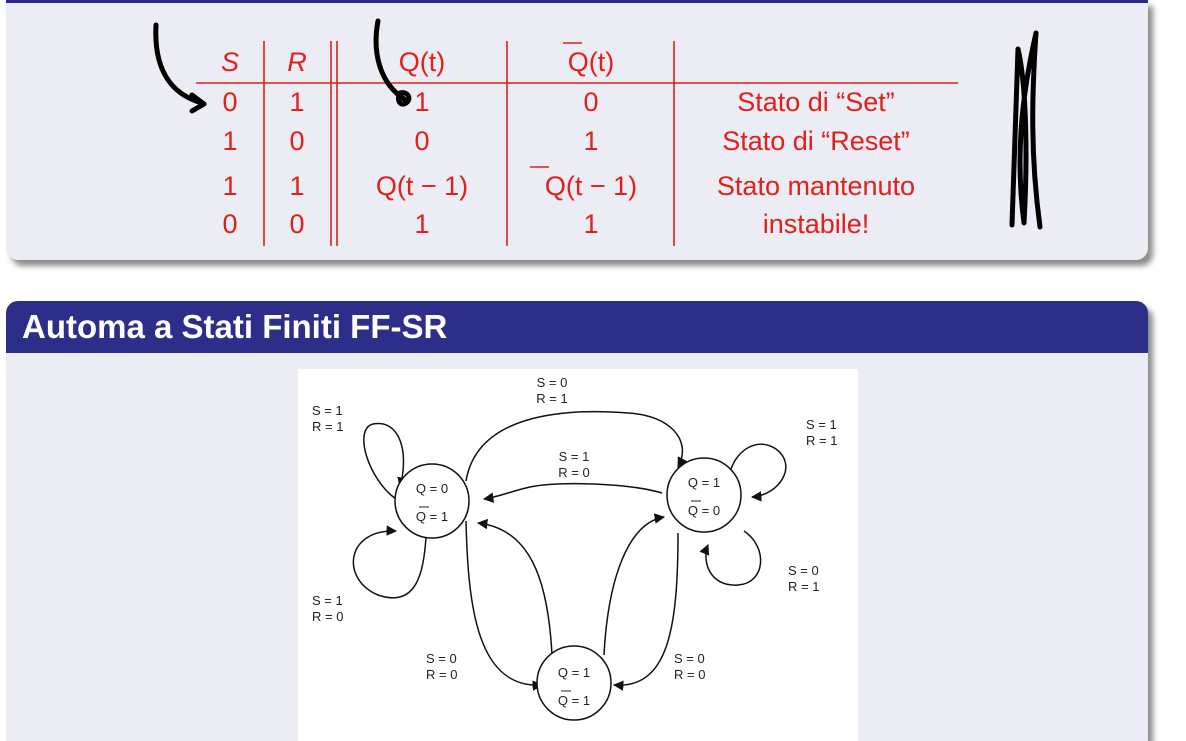 The image size is (1186, 741). Describe the element at coordinates (704, 482) in the screenshot. I see `state-q1-line1: Q = 1` at that location.